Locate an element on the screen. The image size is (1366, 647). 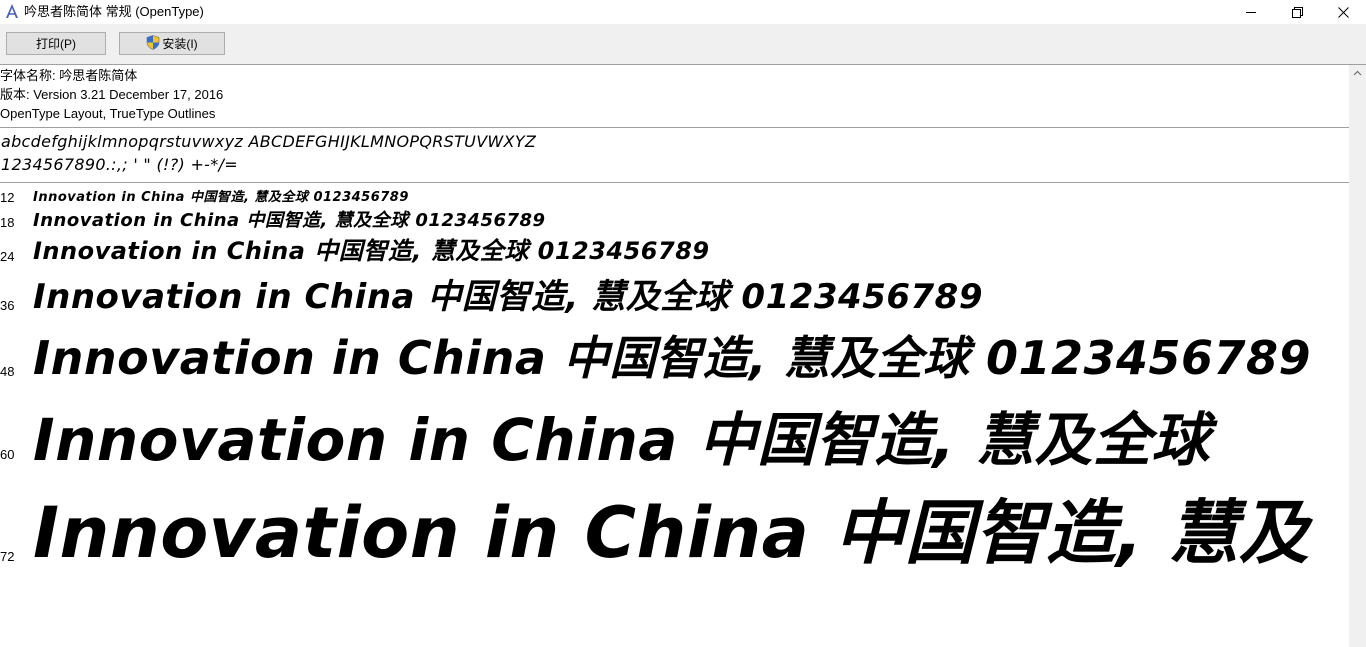
font-viewer-app-icon is located at coordinates (12, 11).